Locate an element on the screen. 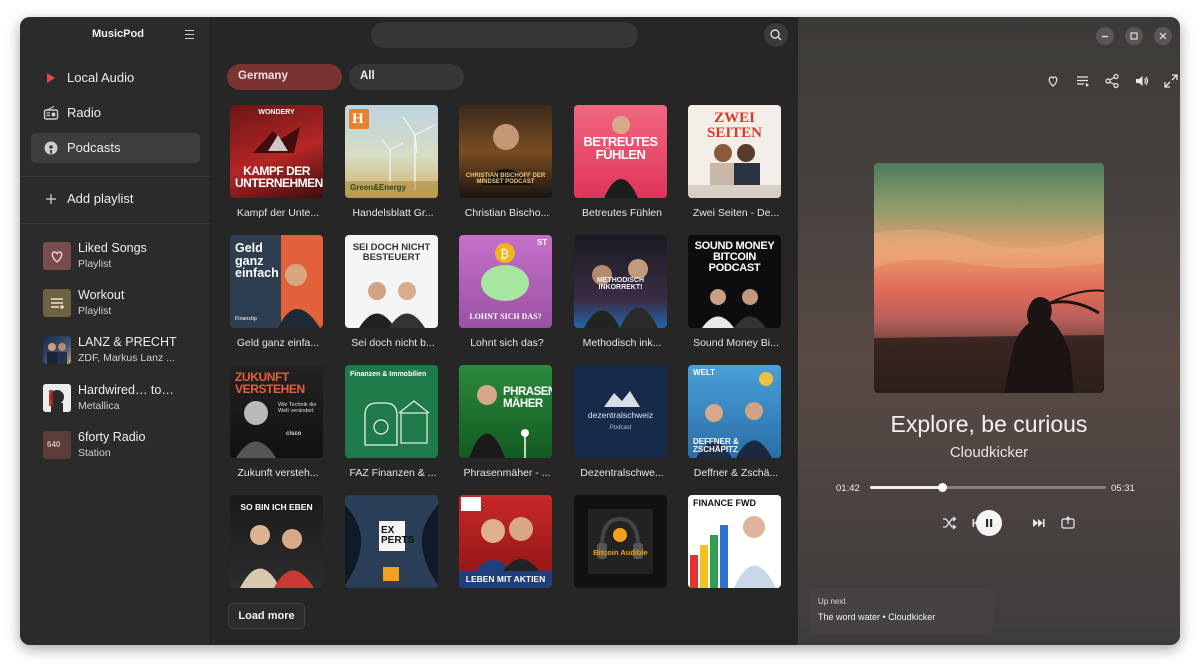  shuffle-icon is located at coordinates (949, 523).